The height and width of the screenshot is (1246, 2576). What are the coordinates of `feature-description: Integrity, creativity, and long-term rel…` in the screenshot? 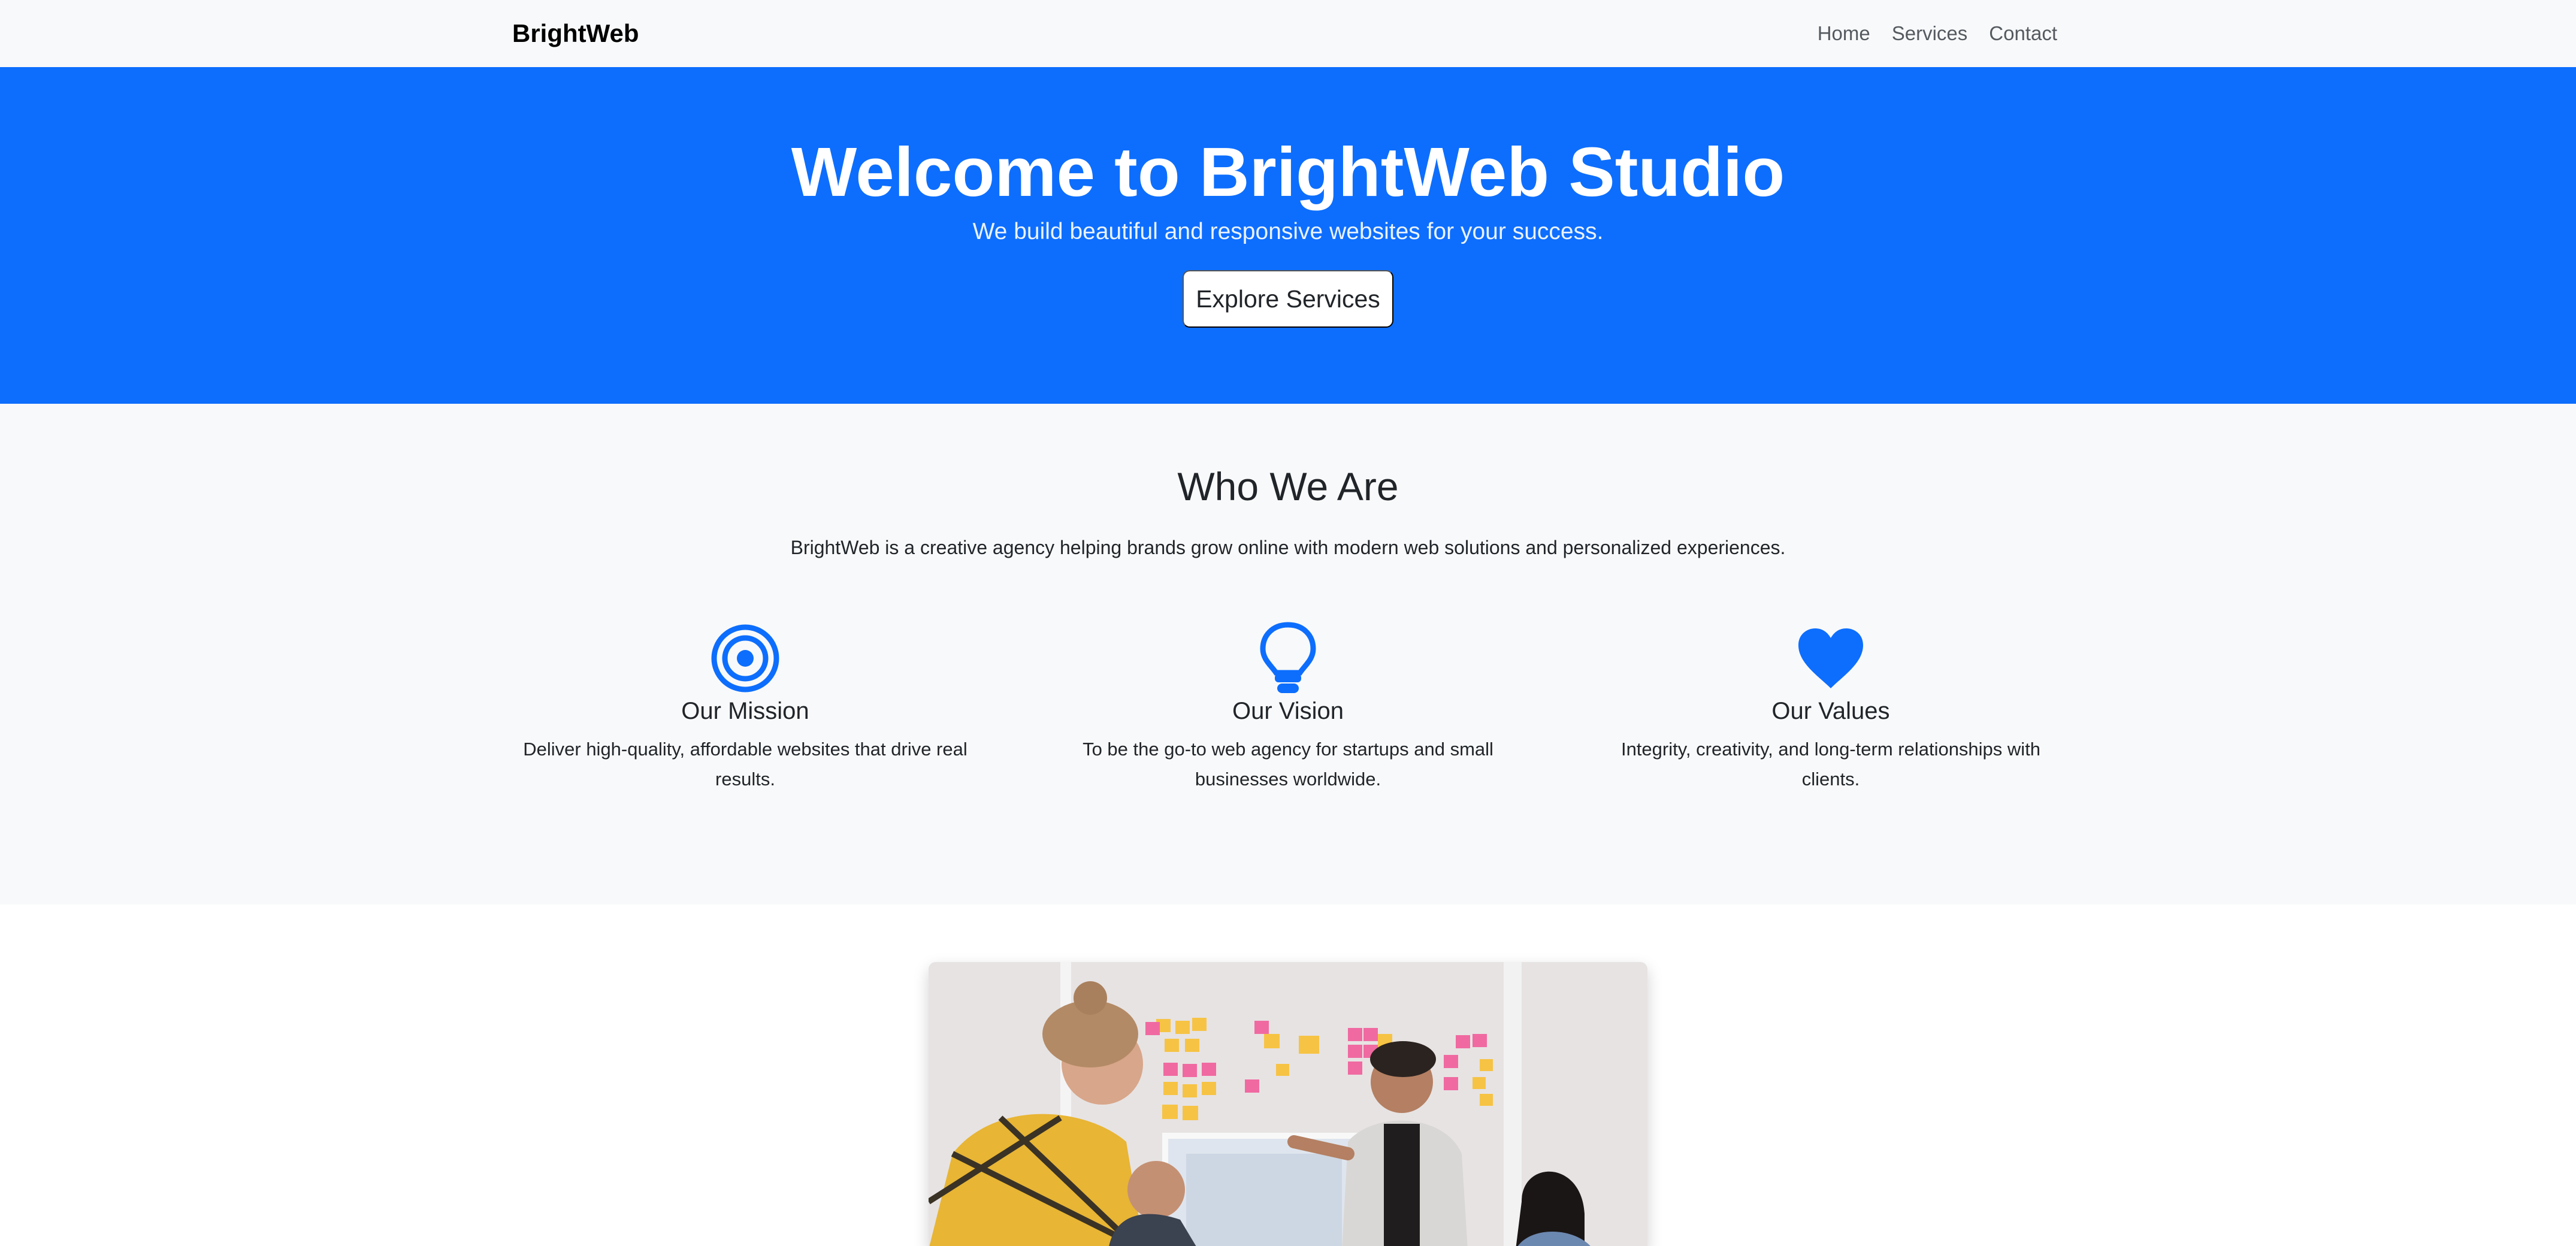 It's located at (1830, 764).